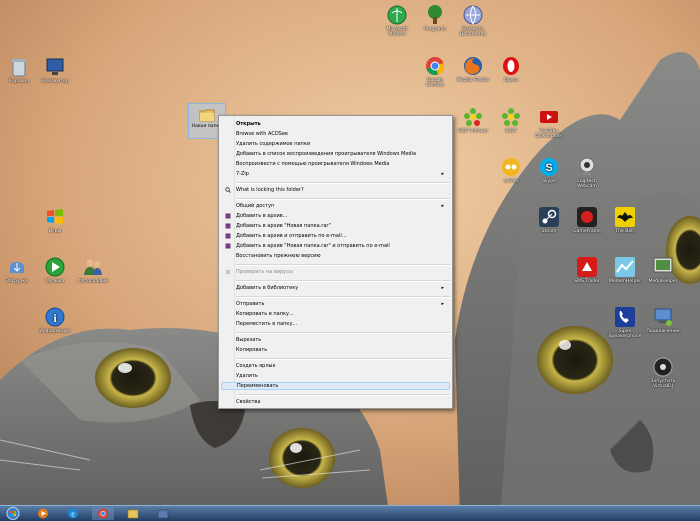 This screenshot has width=700, height=521. I want to click on menu-item-label: Создать ярлык, so click(256, 366).